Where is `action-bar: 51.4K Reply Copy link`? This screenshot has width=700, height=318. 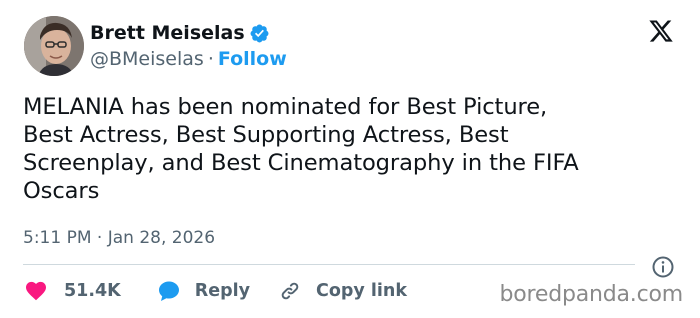 action-bar: 51.4K Reply Copy link is located at coordinates (215, 291).